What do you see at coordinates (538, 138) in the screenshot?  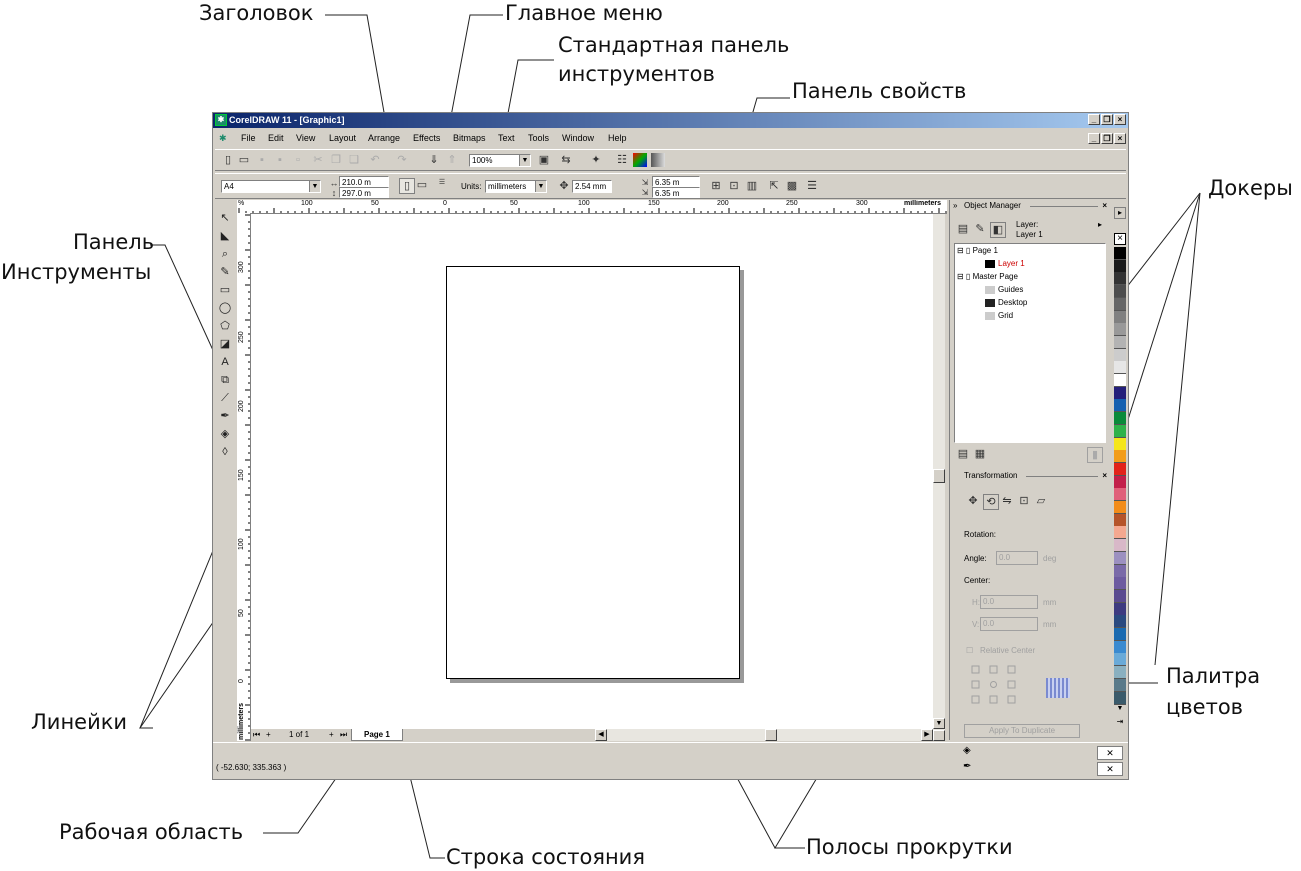 I see `menu-tools: Tools` at bounding box center [538, 138].